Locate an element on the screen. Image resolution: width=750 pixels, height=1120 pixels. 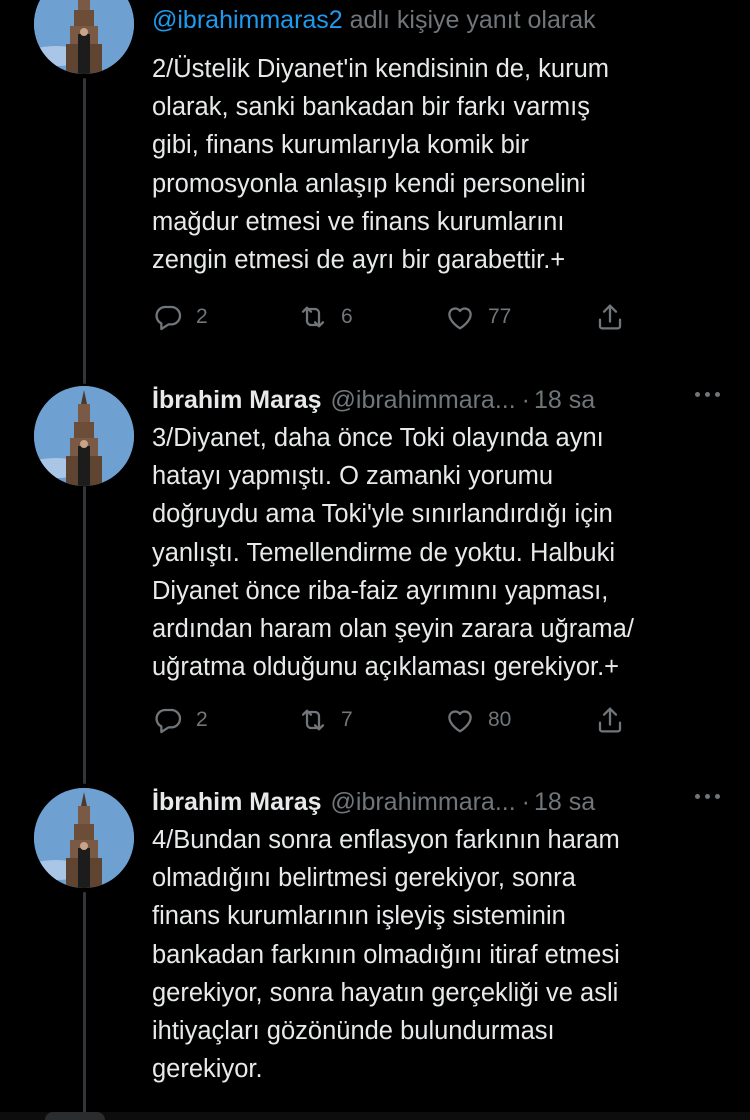
bottom-navigation-edge is located at coordinates (375, 1116).